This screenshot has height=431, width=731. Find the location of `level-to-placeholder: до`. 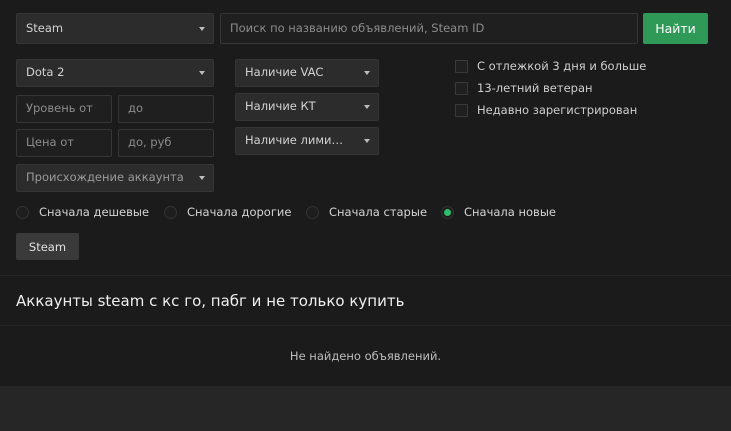

level-to-placeholder: до is located at coordinates (135, 109).